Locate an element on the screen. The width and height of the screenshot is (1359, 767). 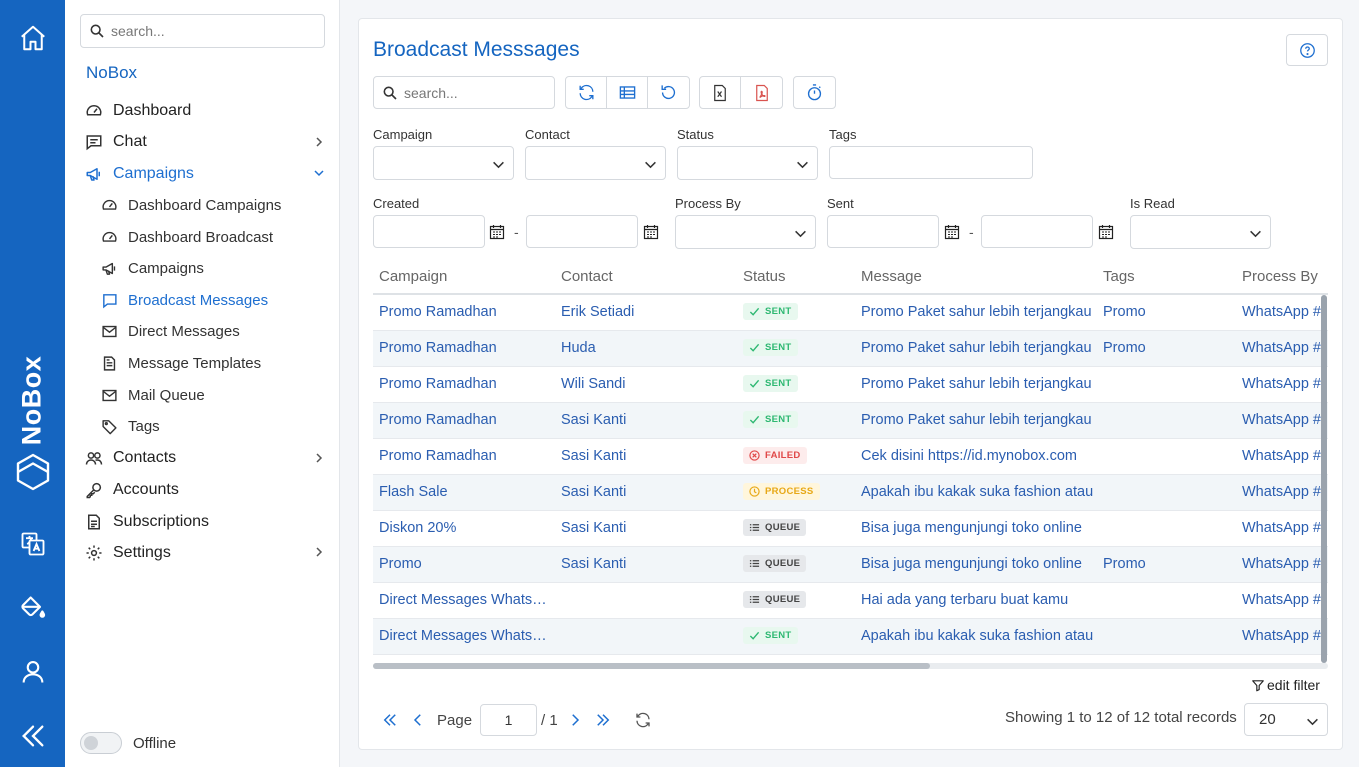
filter-sent-to is located at coordinates (1037, 231).